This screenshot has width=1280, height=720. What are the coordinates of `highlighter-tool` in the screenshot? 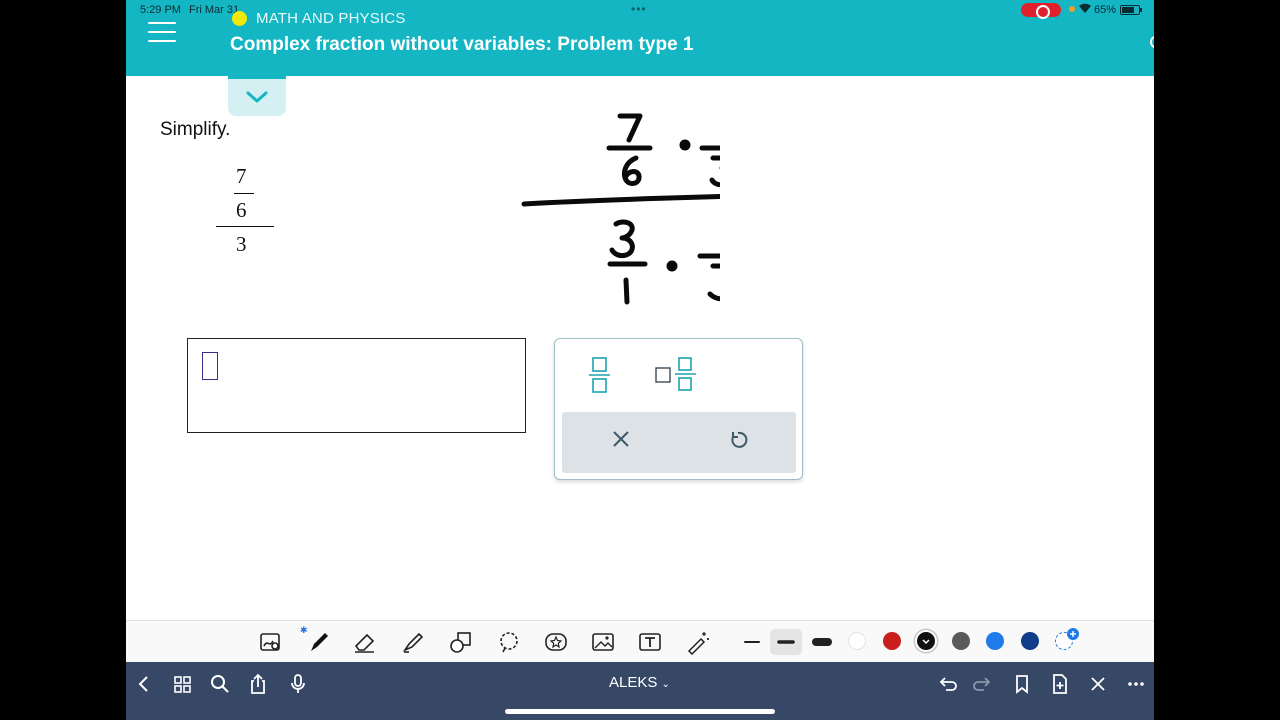 It's located at (413, 642).